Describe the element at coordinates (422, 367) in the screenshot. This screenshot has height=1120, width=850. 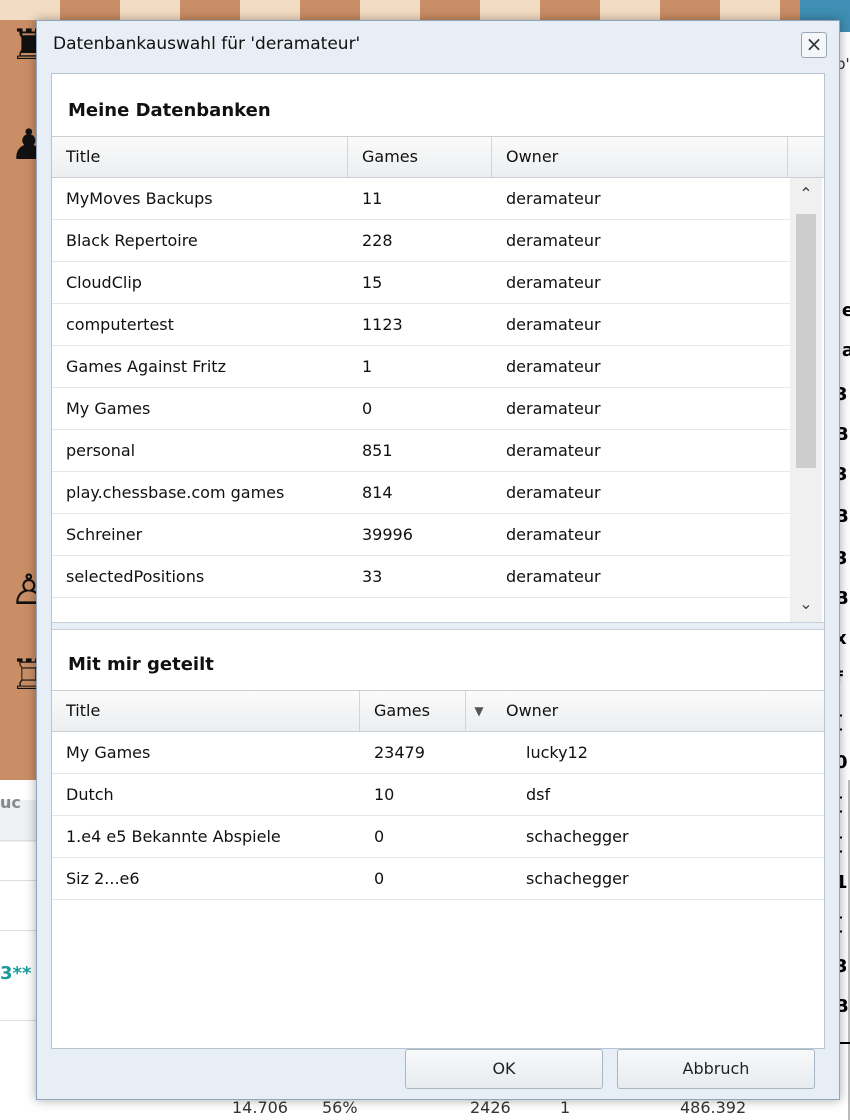
I see `table-row: Games Against Fritz 1 deramateur` at that location.